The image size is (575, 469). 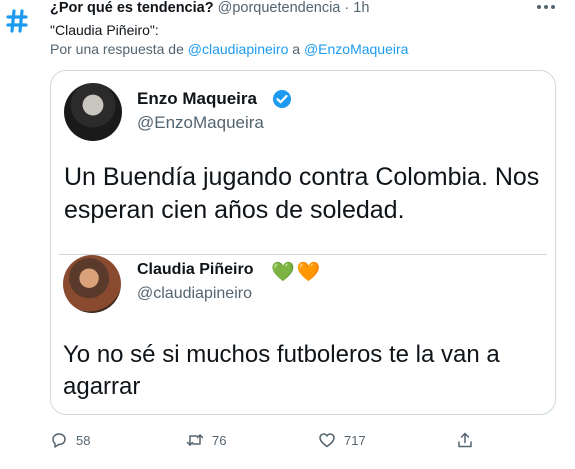 What do you see at coordinates (361, 8) in the screenshot?
I see `tweet-time: 1h` at bounding box center [361, 8].